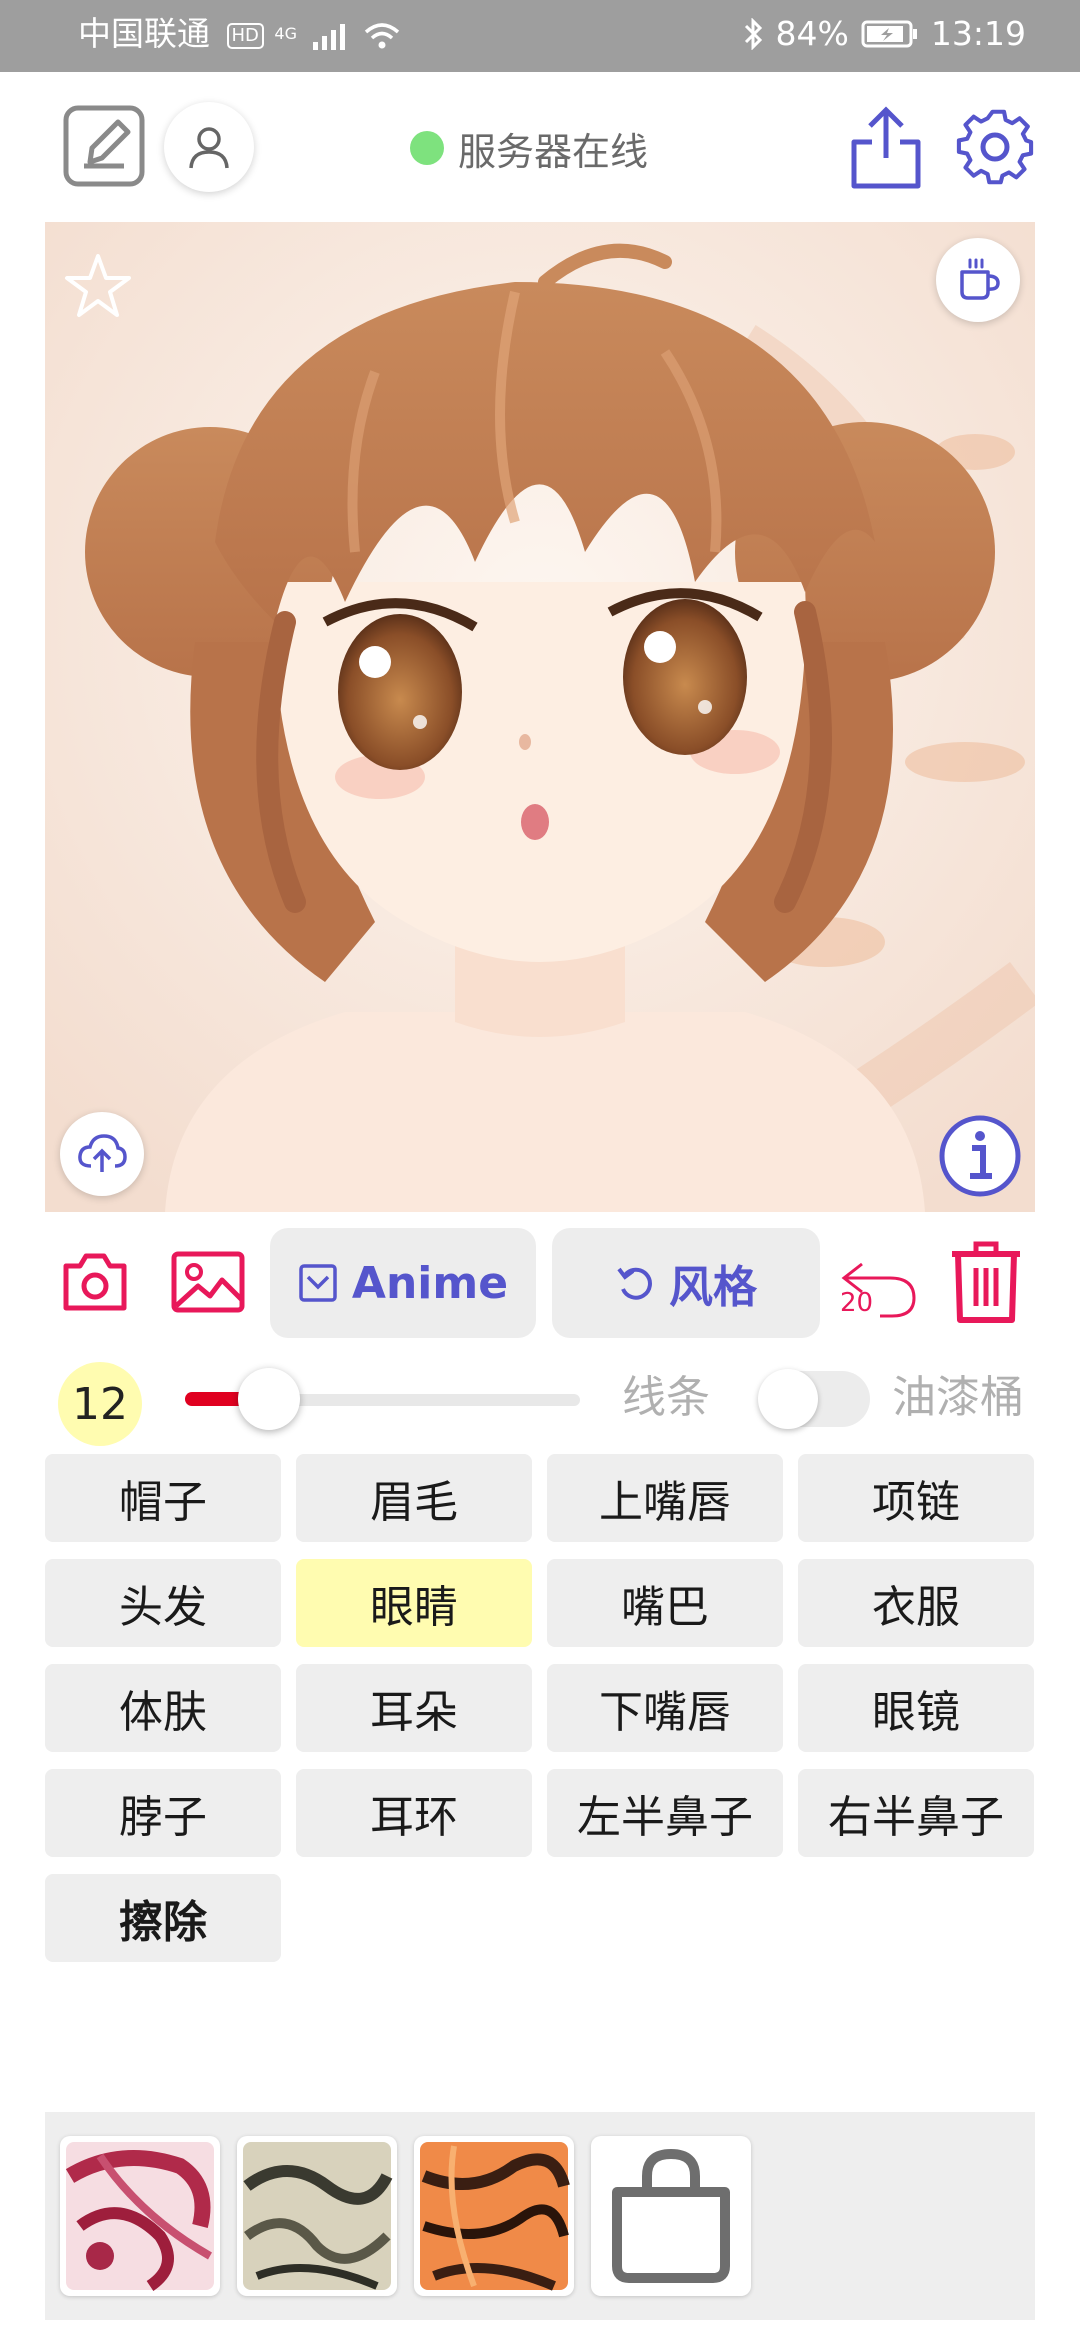  I want to click on style-palette, so click(540, 2216).